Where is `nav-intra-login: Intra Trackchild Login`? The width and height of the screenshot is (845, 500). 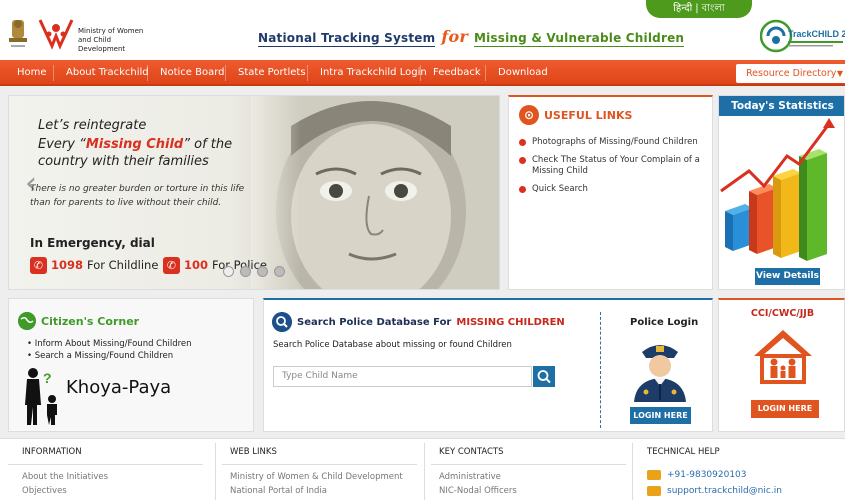 nav-intra-login: Intra Trackchild Login is located at coordinates (373, 72).